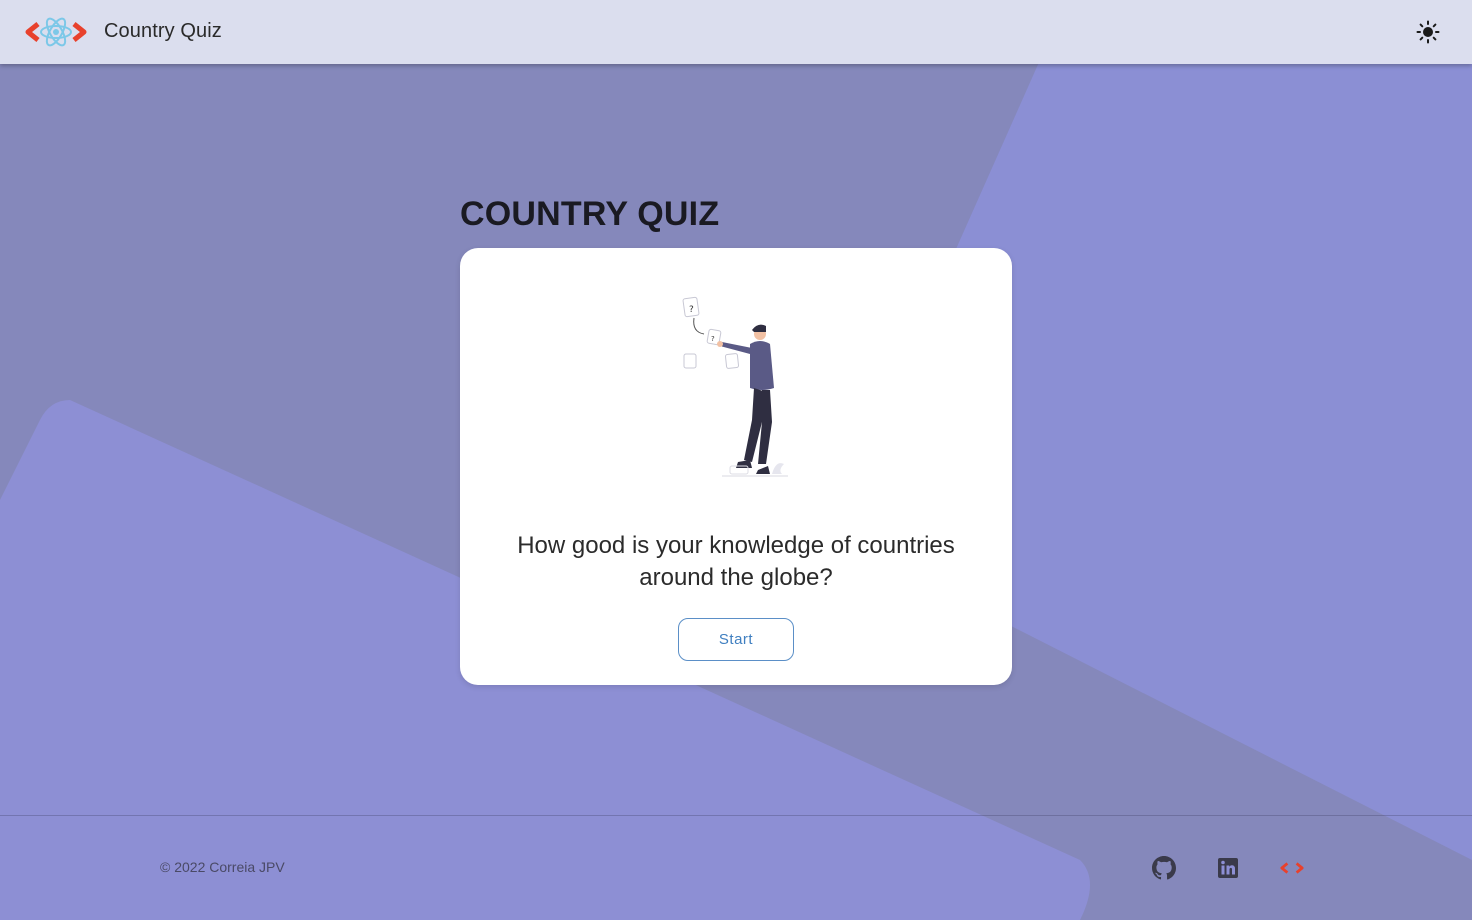 The image size is (1472, 920). I want to click on github-icon, so click(1164, 868).